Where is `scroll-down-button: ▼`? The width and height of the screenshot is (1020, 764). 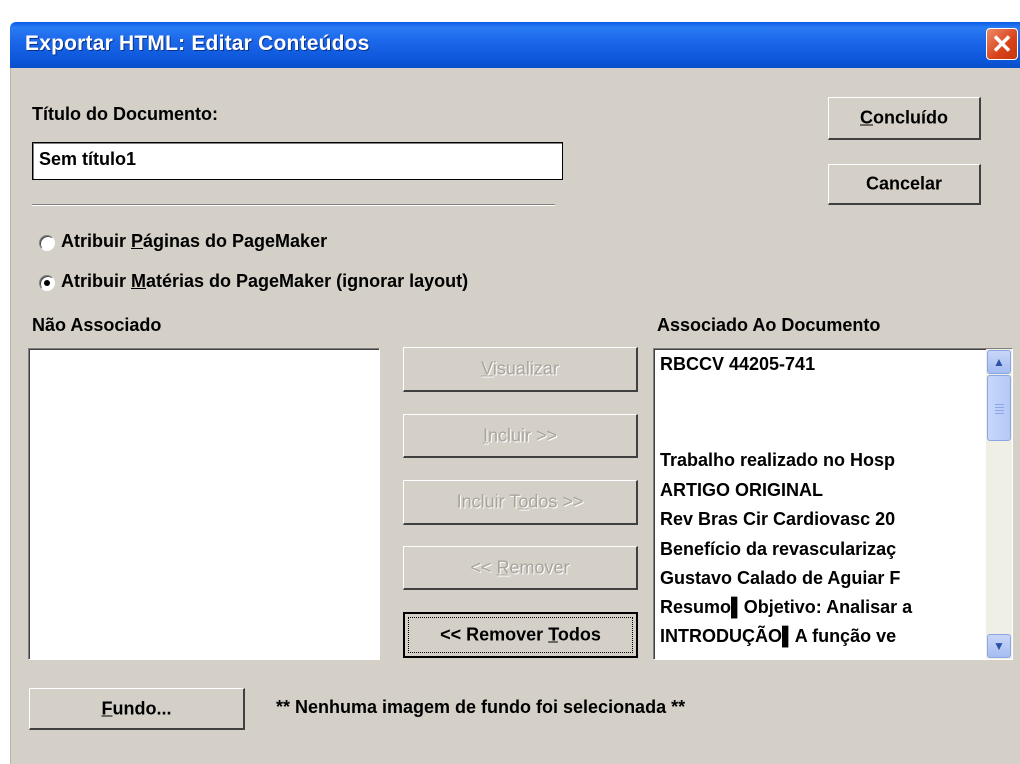 scroll-down-button: ▼ is located at coordinates (999, 646).